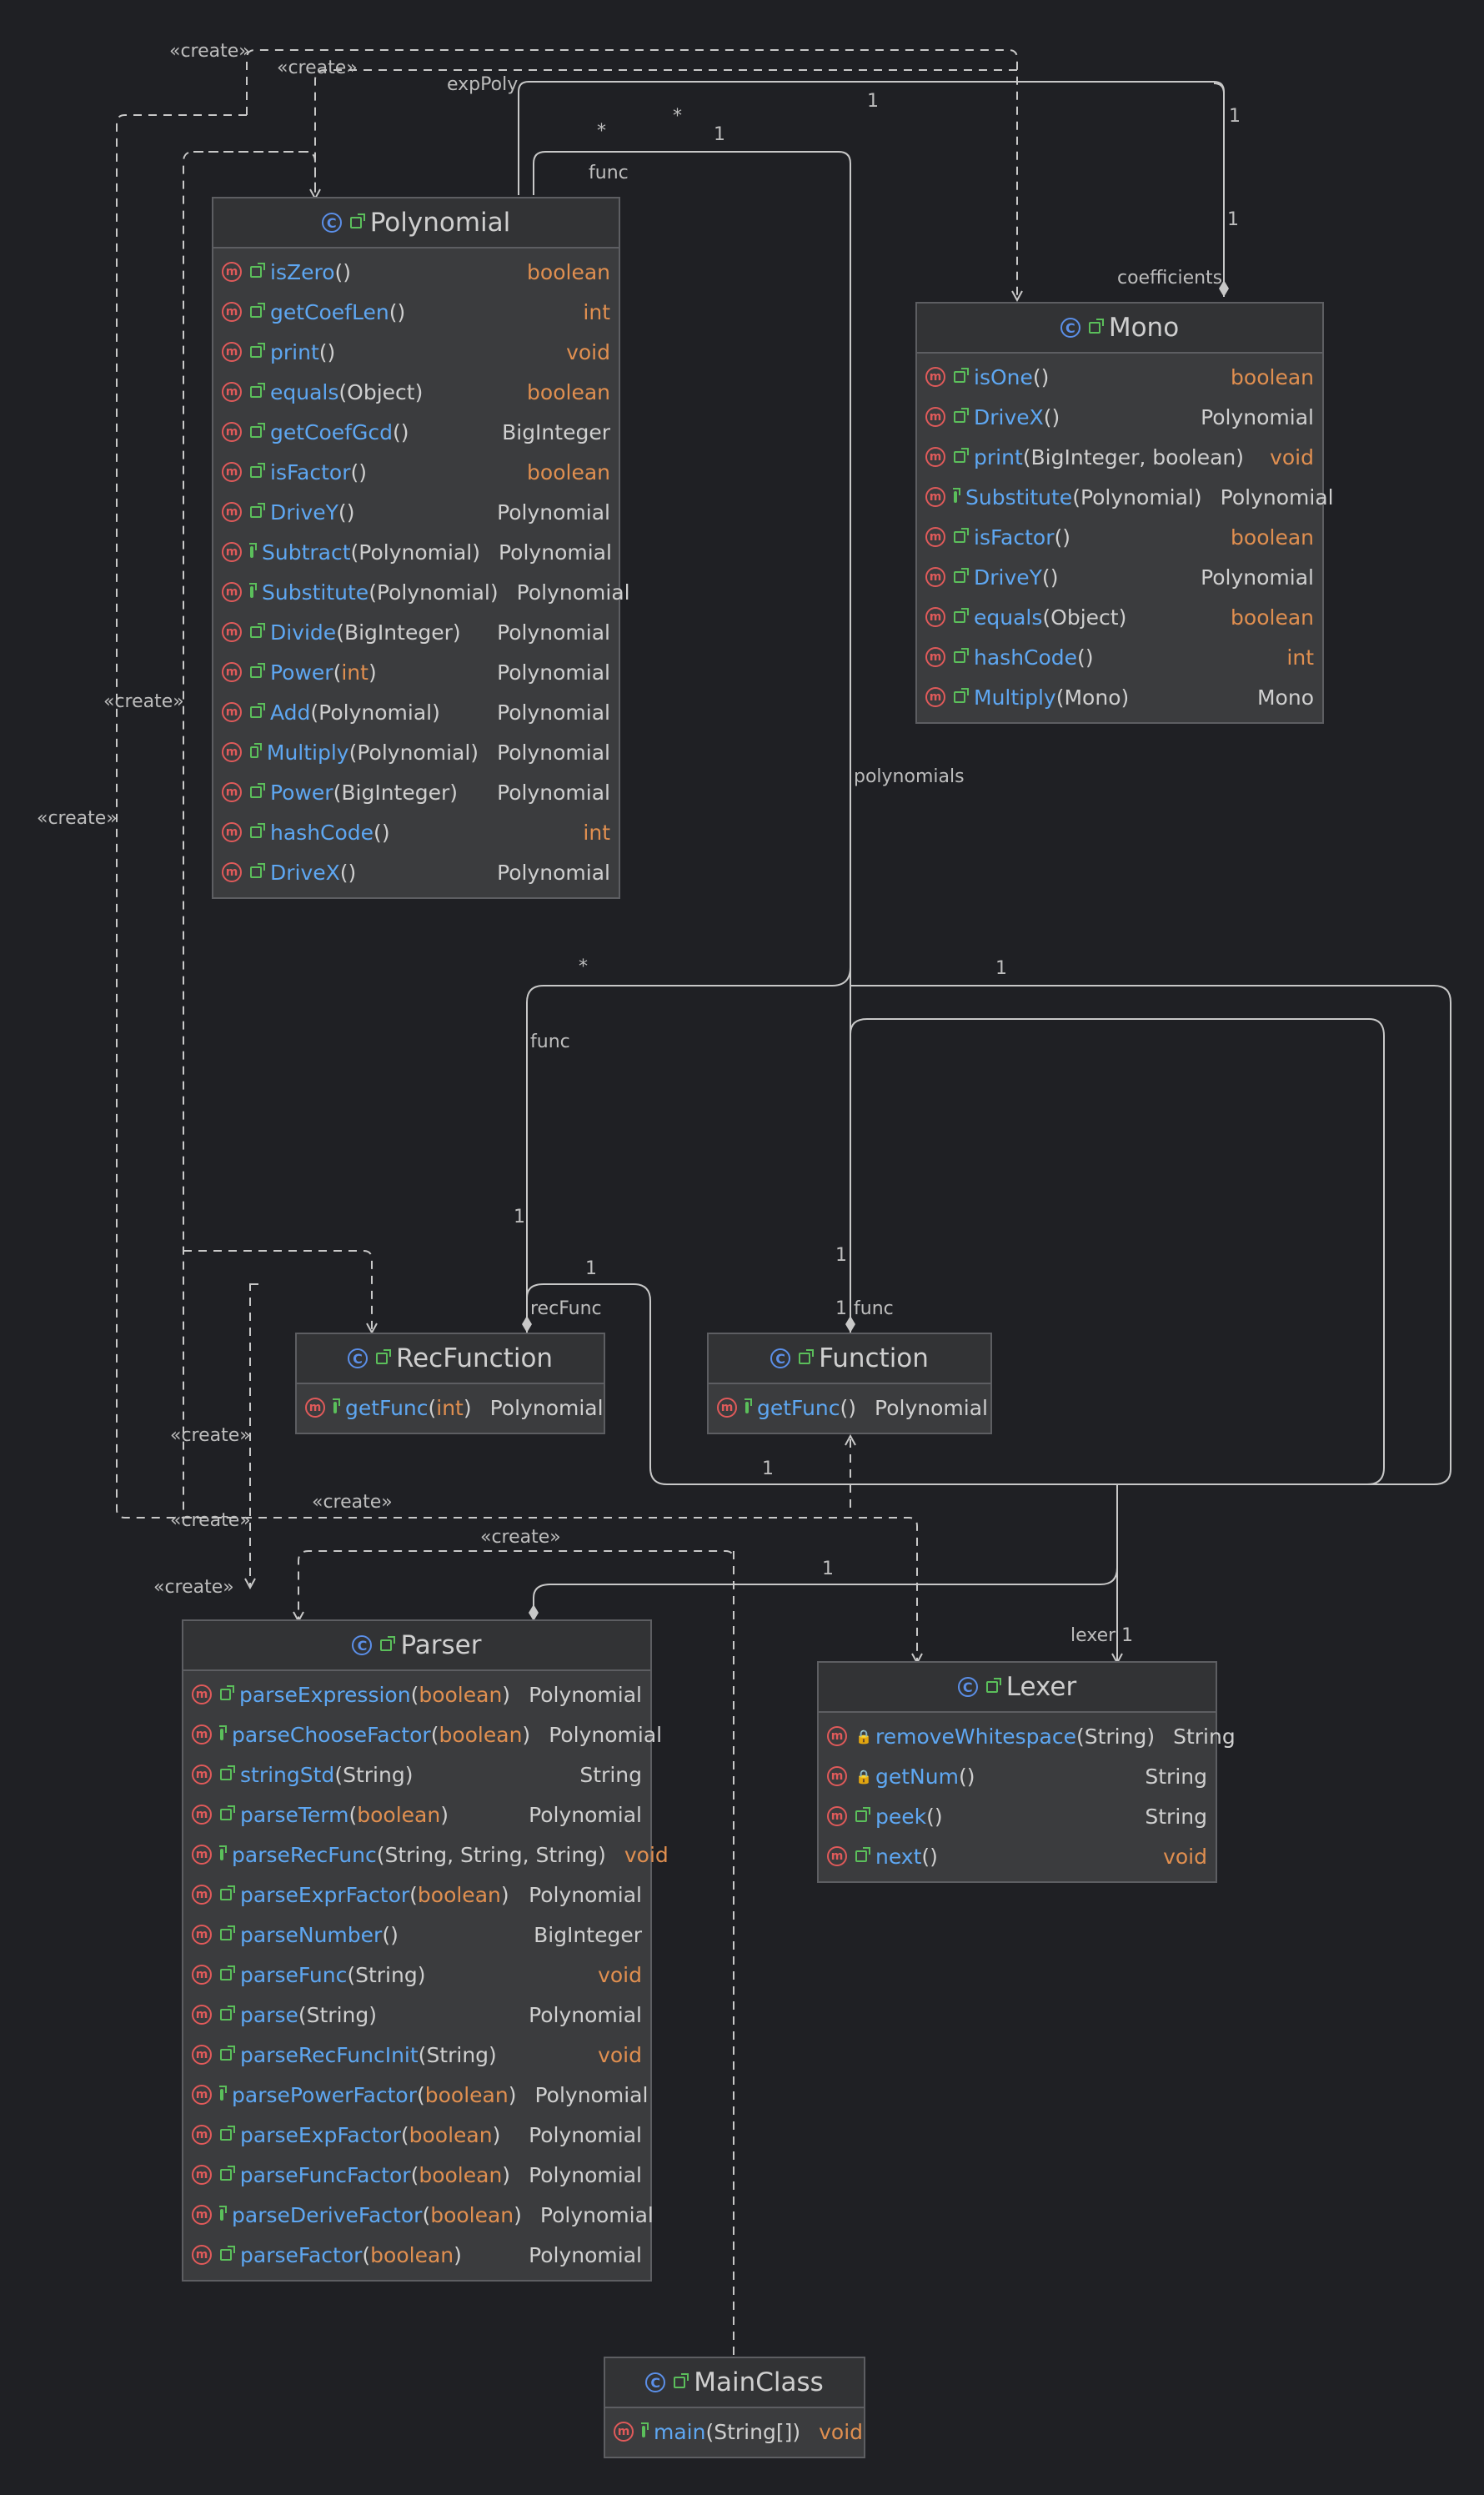 Image resolution: width=1484 pixels, height=2495 pixels. What do you see at coordinates (416, 752) in the screenshot?
I see `method-row: m Multiply(Polynomial) Polynomial` at bounding box center [416, 752].